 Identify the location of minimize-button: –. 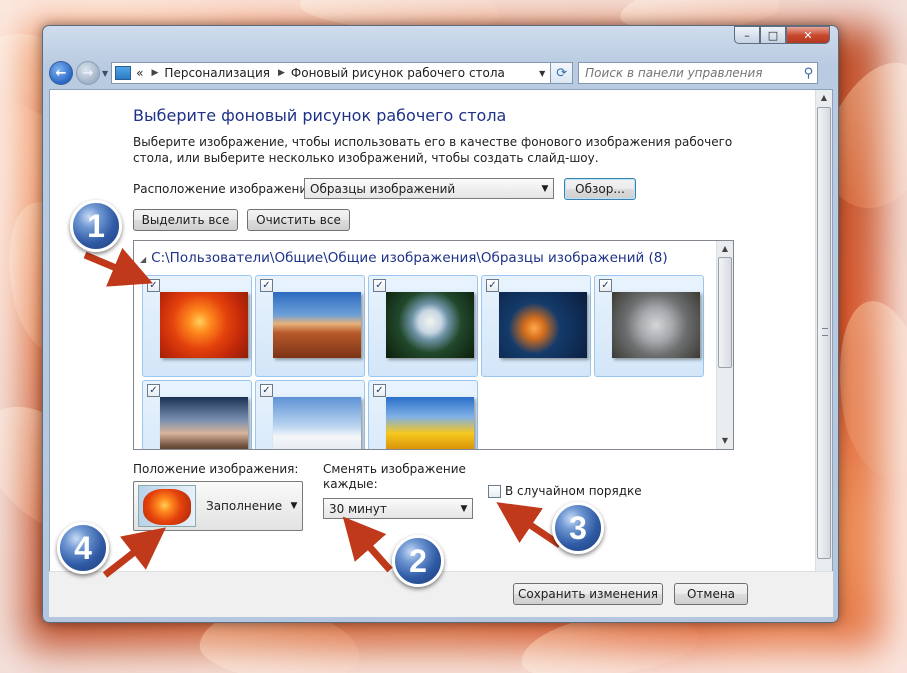
(747, 35).